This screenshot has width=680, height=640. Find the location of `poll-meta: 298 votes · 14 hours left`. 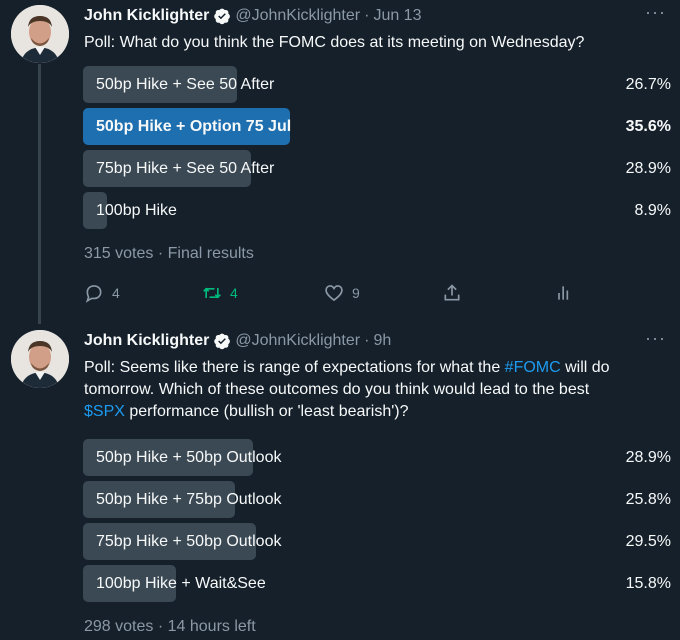

poll-meta: 298 votes · 14 hours left is located at coordinates (170, 627).